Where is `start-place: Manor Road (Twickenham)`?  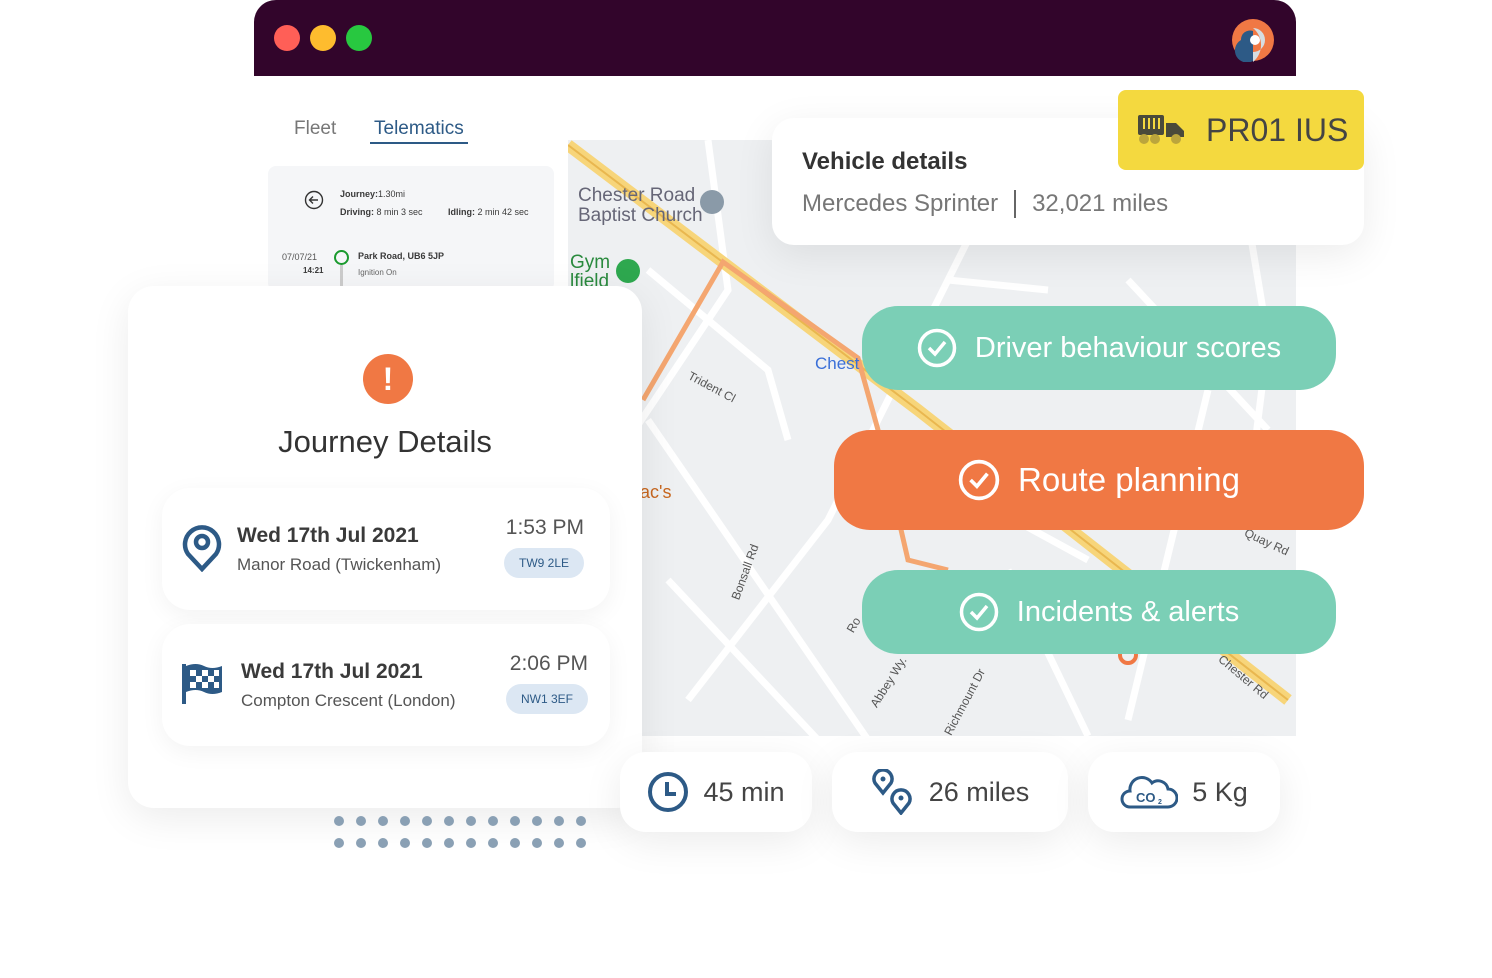
start-place: Manor Road (Twickenham) is located at coordinates (339, 564).